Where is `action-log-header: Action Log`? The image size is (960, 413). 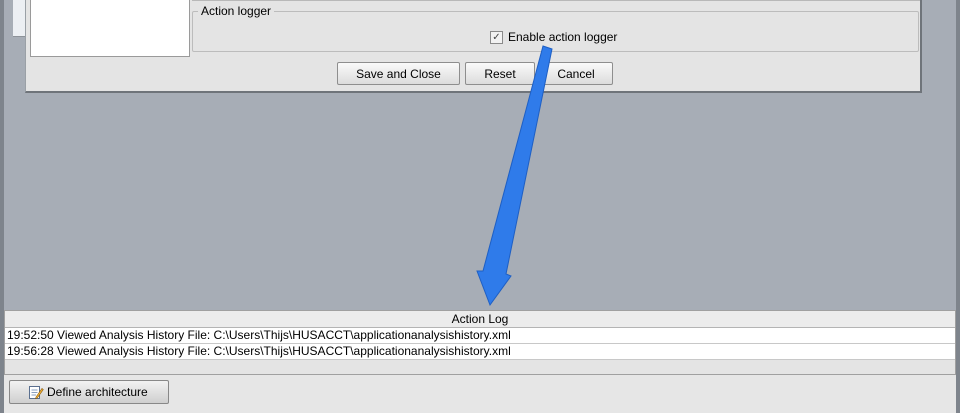
action-log-header: Action Log is located at coordinates (480, 319).